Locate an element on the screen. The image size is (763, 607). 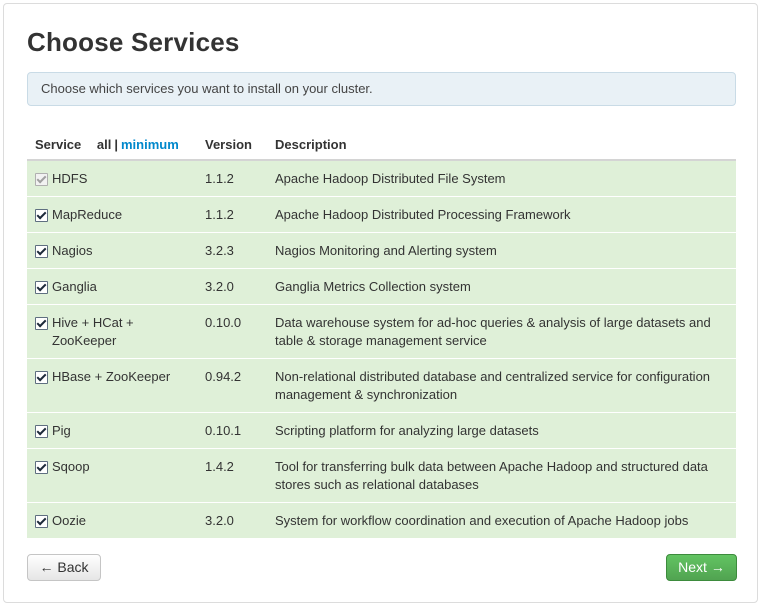
service-name: Ganglia is located at coordinates (74, 286).